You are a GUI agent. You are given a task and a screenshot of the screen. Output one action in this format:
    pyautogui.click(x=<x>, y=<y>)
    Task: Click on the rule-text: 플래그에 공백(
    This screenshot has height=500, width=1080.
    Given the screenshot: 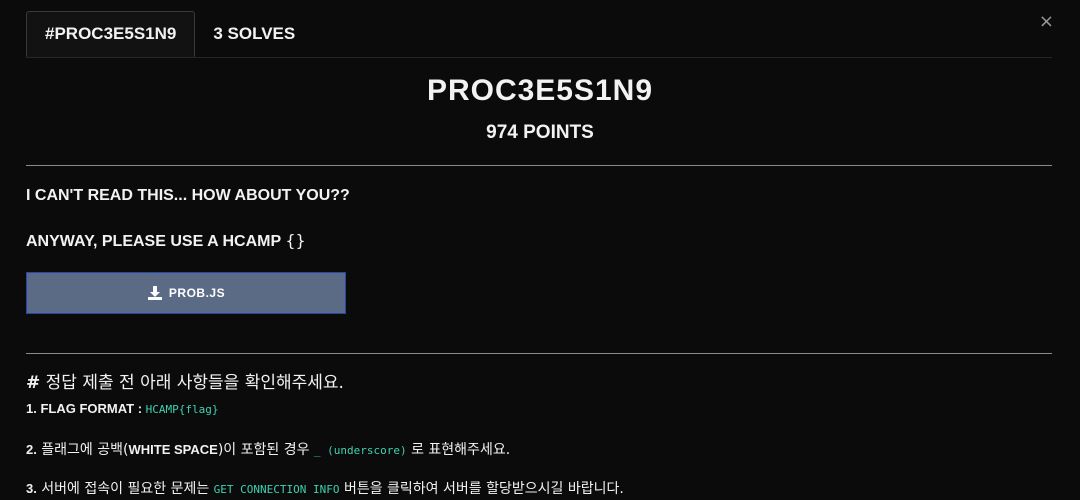 What is the action you would take?
    pyautogui.click(x=82, y=450)
    